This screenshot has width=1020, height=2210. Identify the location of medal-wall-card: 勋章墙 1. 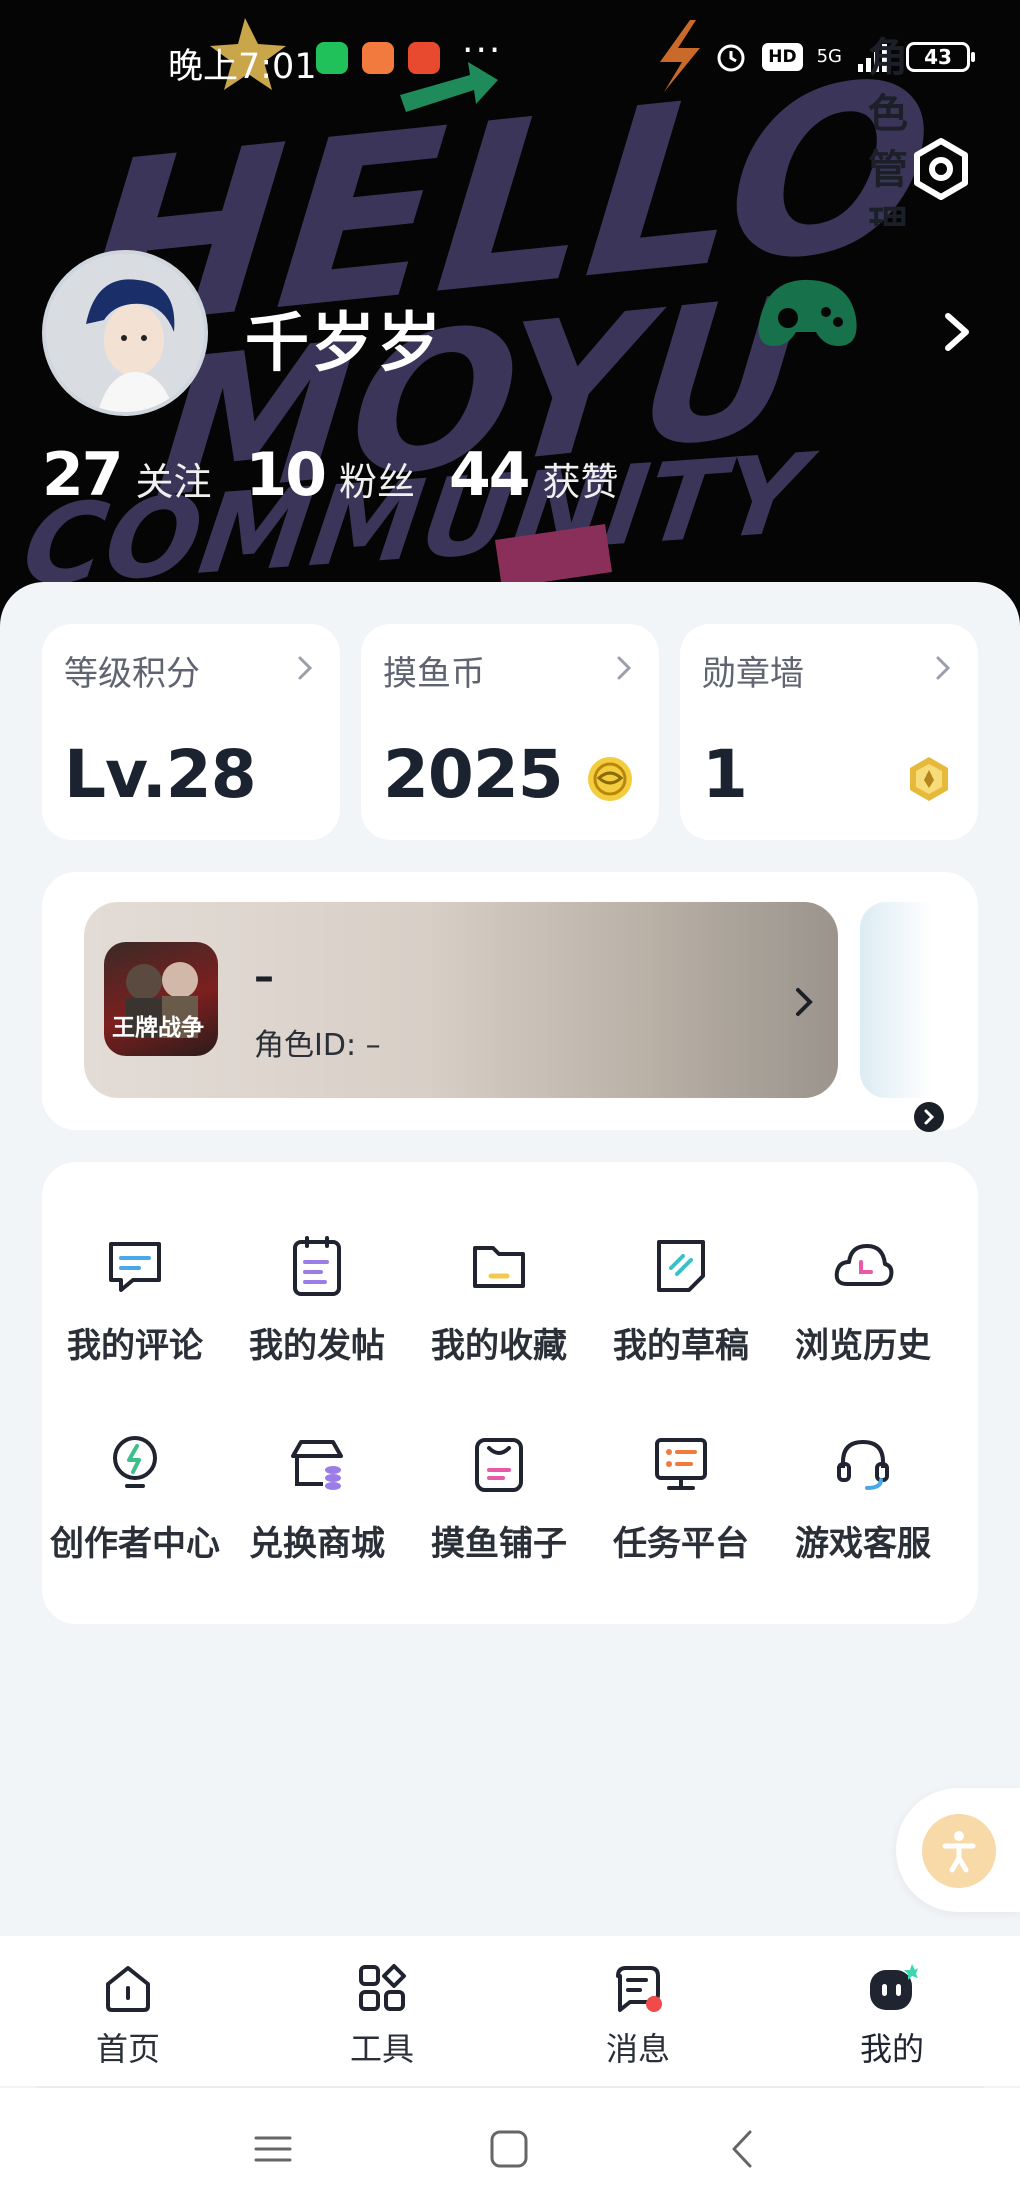
(829, 732).